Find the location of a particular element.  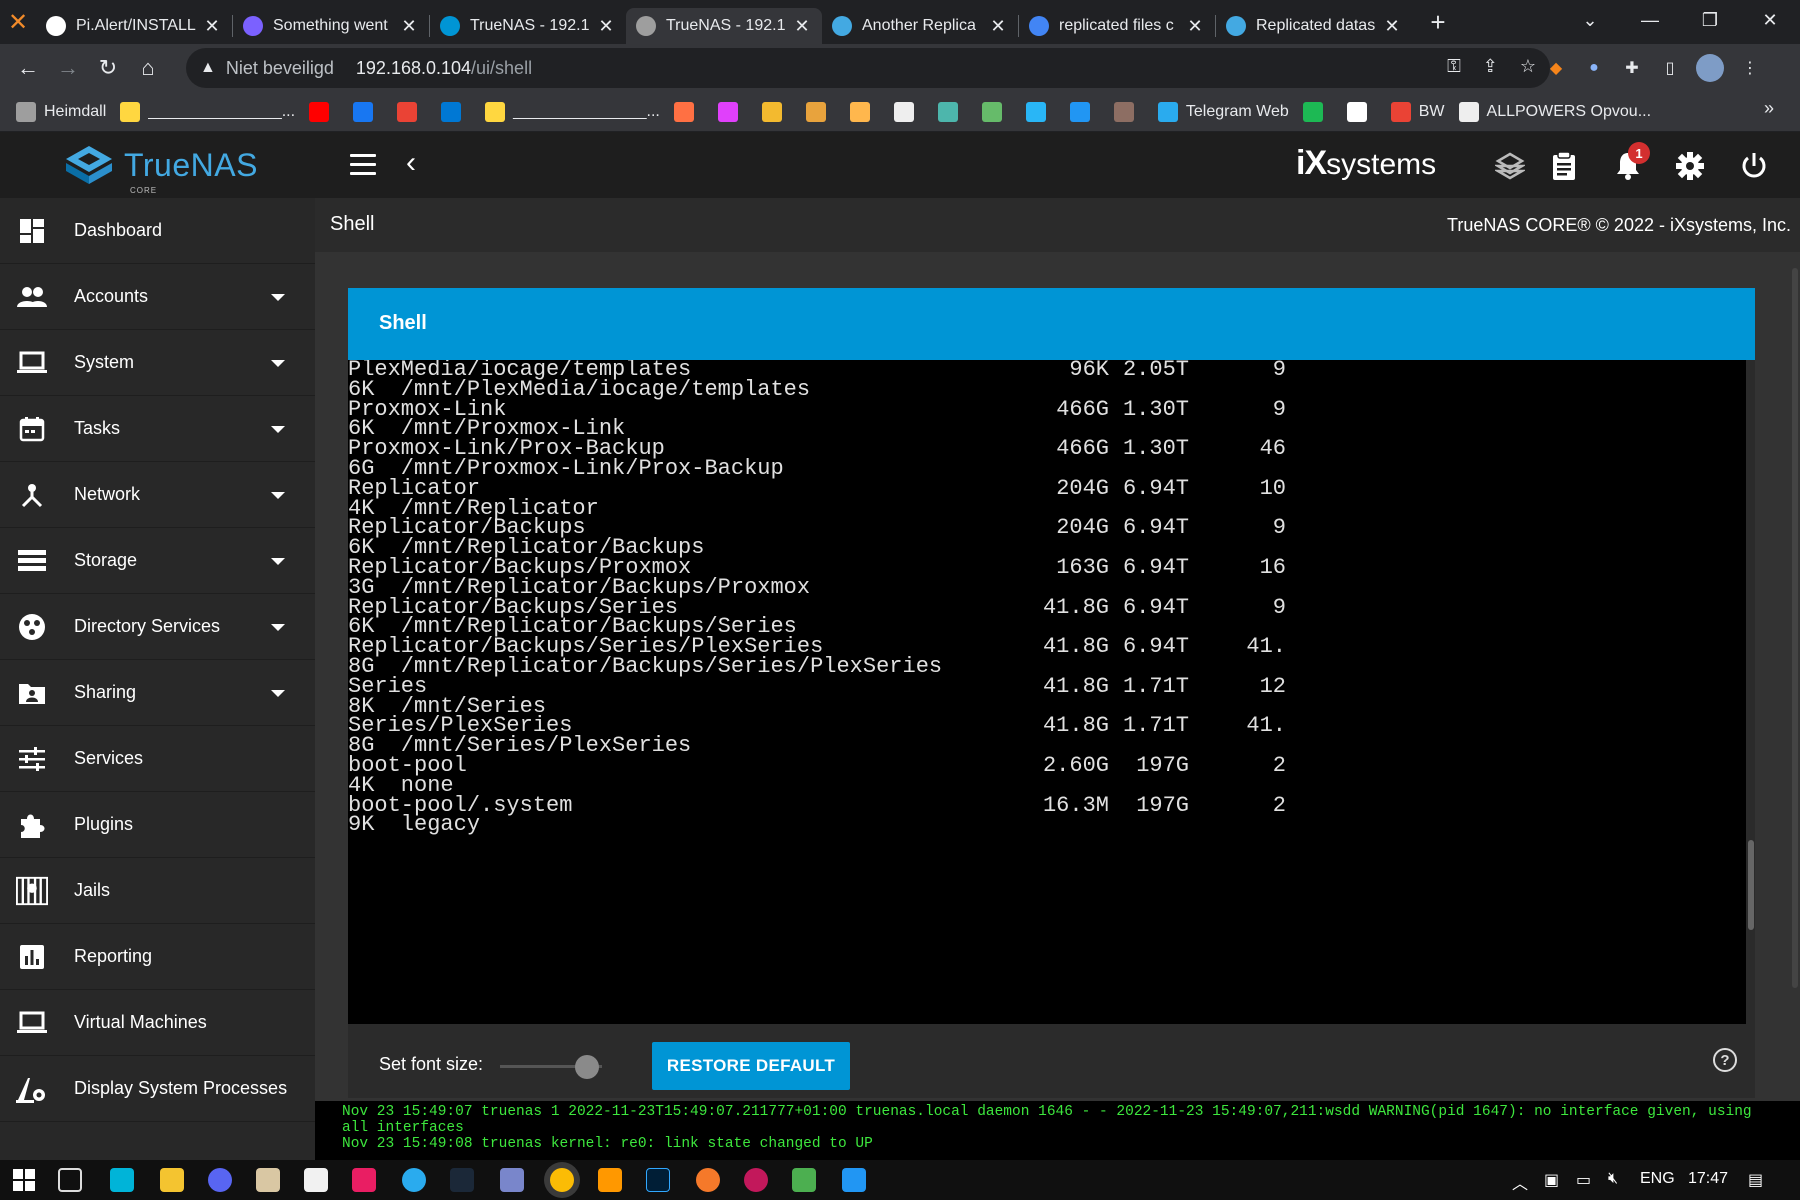

clock: 17:47 is located at coordinates (1708, 1179).